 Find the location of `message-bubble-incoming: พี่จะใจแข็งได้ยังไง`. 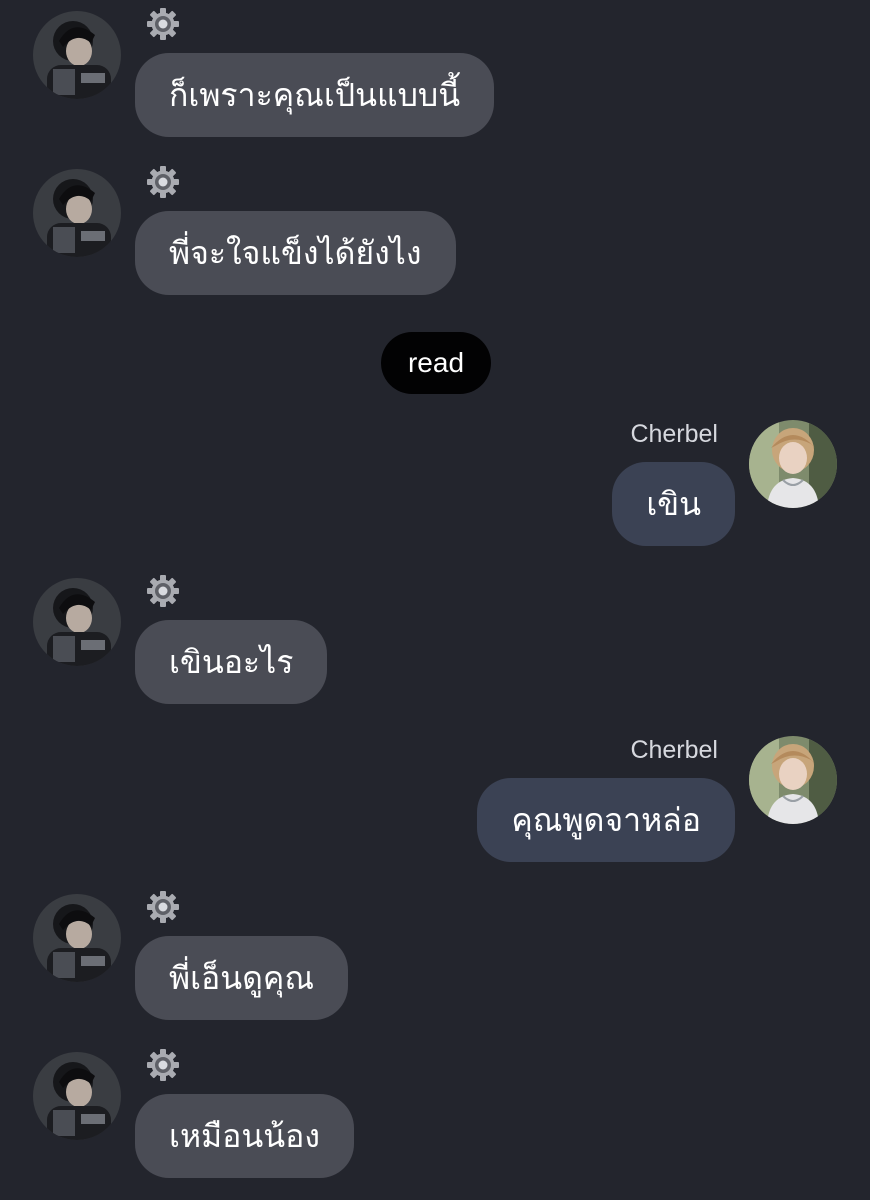

message-bubble-incoming: พี่จะใจแข็งได้ยังไง is located at coordinates (295, 253).